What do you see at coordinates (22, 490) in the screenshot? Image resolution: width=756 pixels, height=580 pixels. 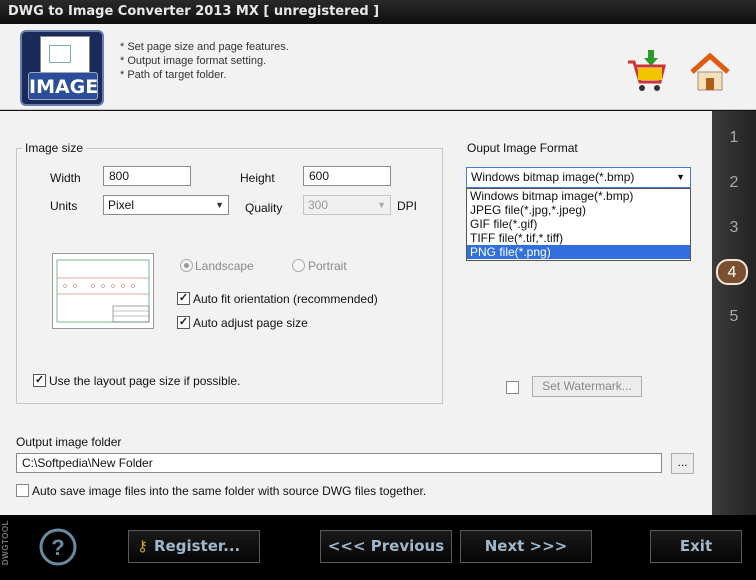 I see `auto-save-checkbox` at bounding box center [22, 490].